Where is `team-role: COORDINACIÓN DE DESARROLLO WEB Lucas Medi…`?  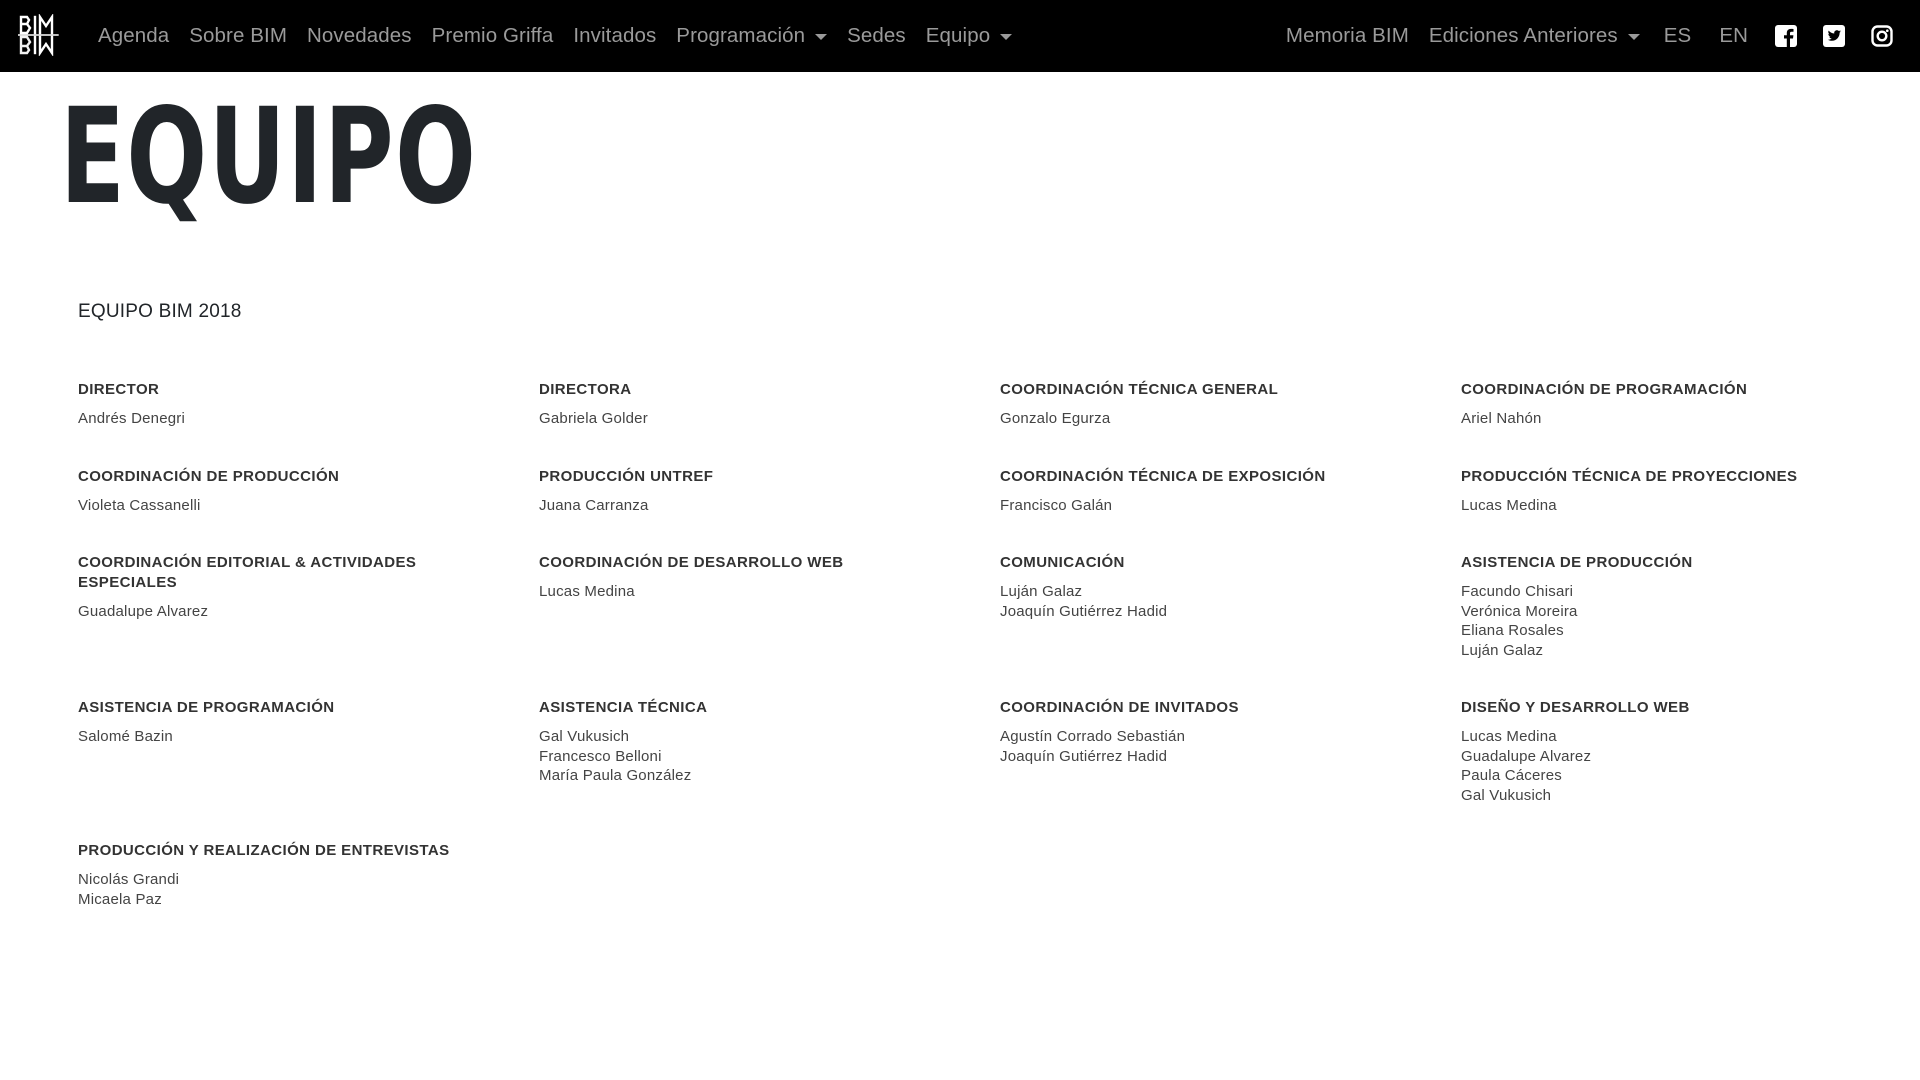
team-role: COORDINACIÓN DE DESARROLLO WEB Lucas Medi… is located at coordinates (759, 577).